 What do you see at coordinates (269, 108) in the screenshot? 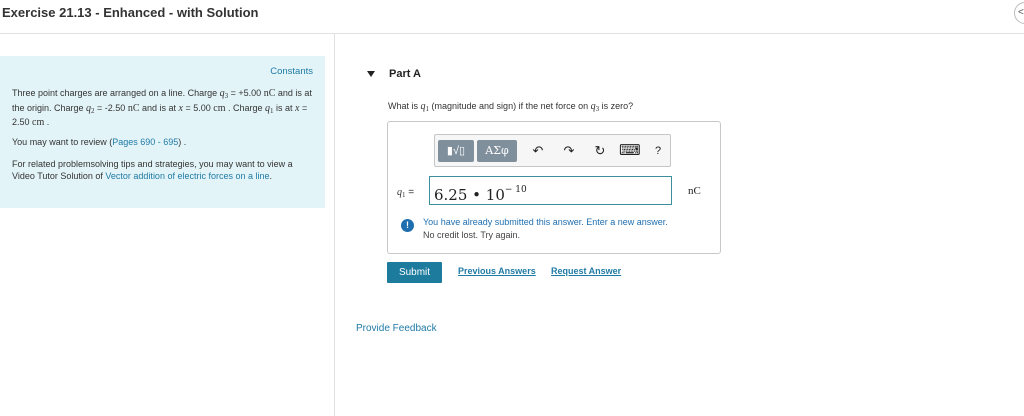
I see `q1-symbol: q1` at bounding box center [269, 108].